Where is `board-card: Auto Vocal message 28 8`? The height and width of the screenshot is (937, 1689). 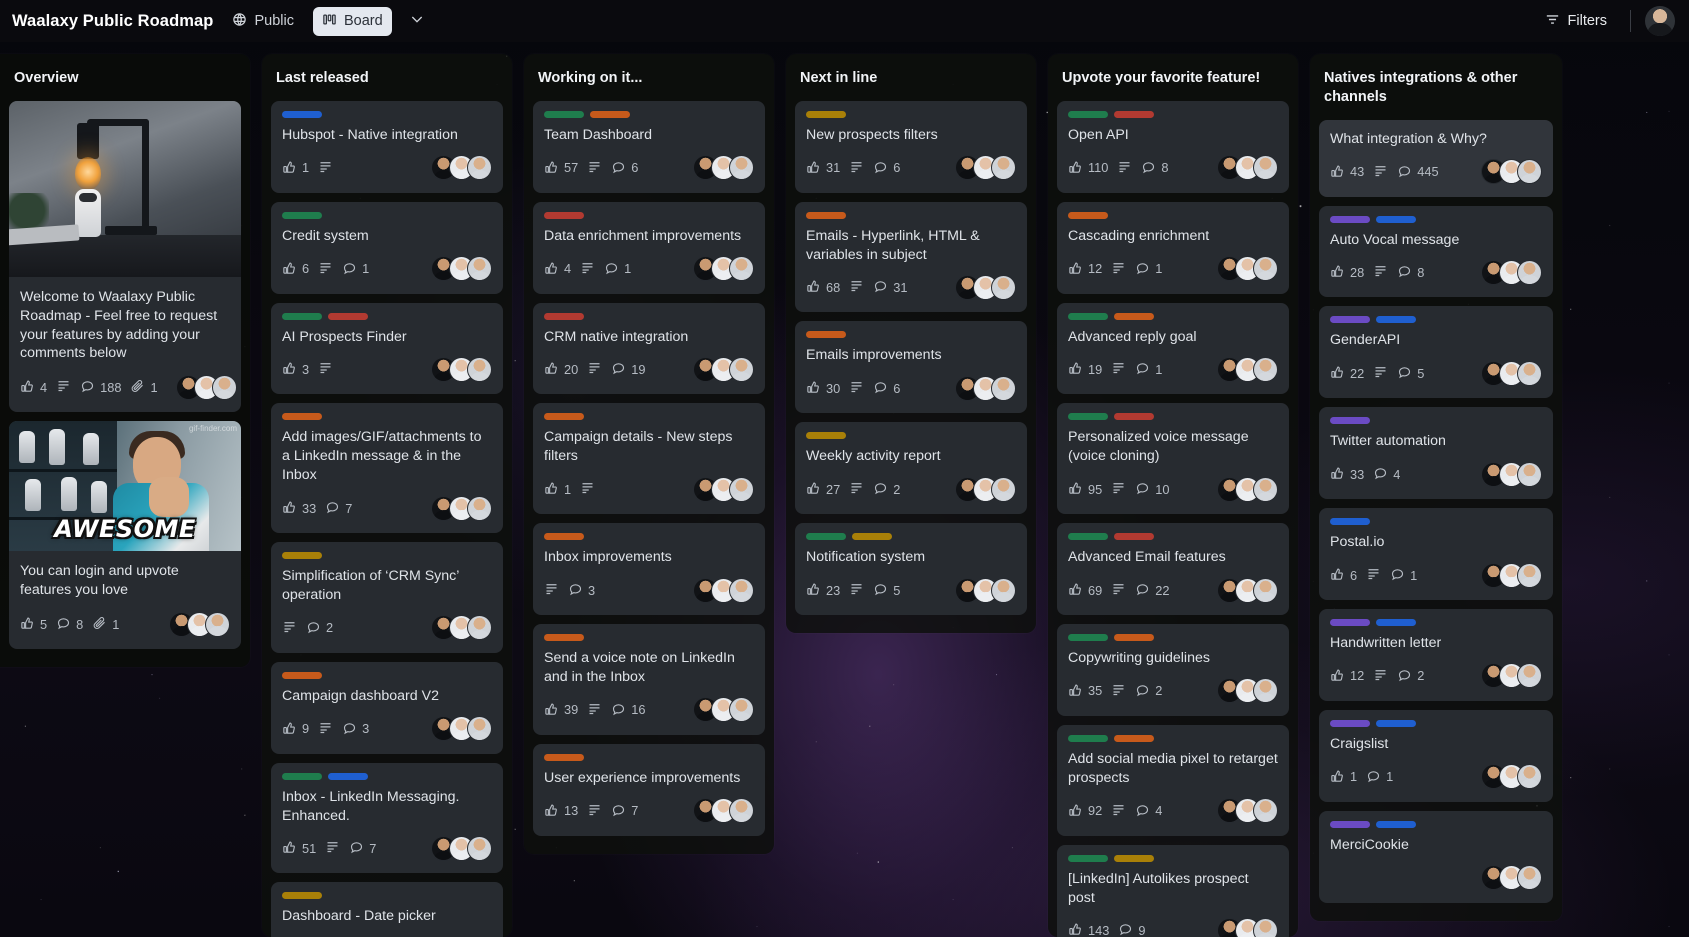 board-card: Auto Vocal message 28 8 is located at coordinates (1436, 251).